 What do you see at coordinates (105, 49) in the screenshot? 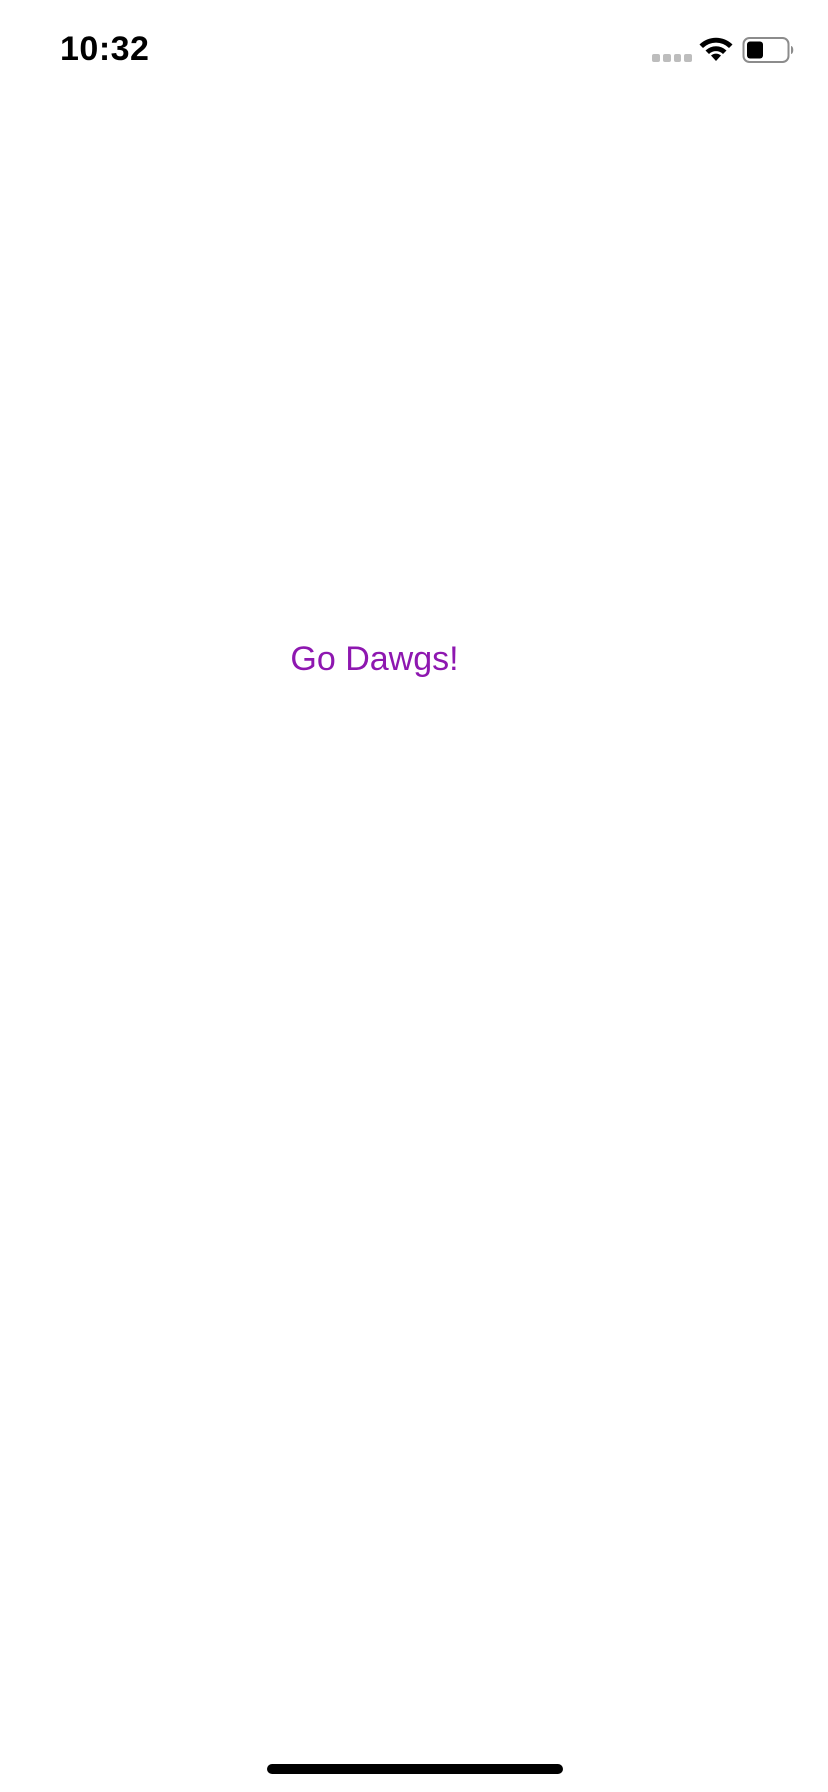
I see `status-time: 10:32` at bounding box center [105, 49].